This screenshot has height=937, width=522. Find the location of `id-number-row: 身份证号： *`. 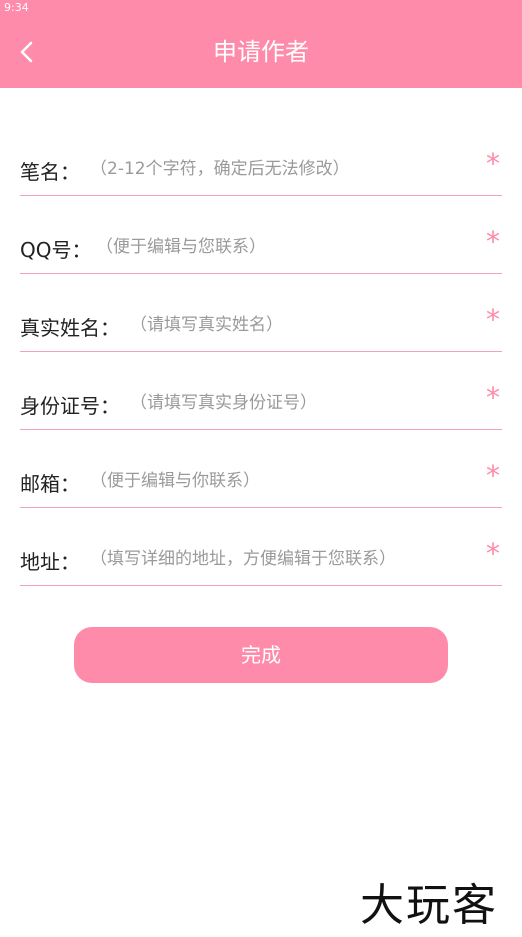

id-number-row: 身份证号： * is located at coordinates (261, 402).